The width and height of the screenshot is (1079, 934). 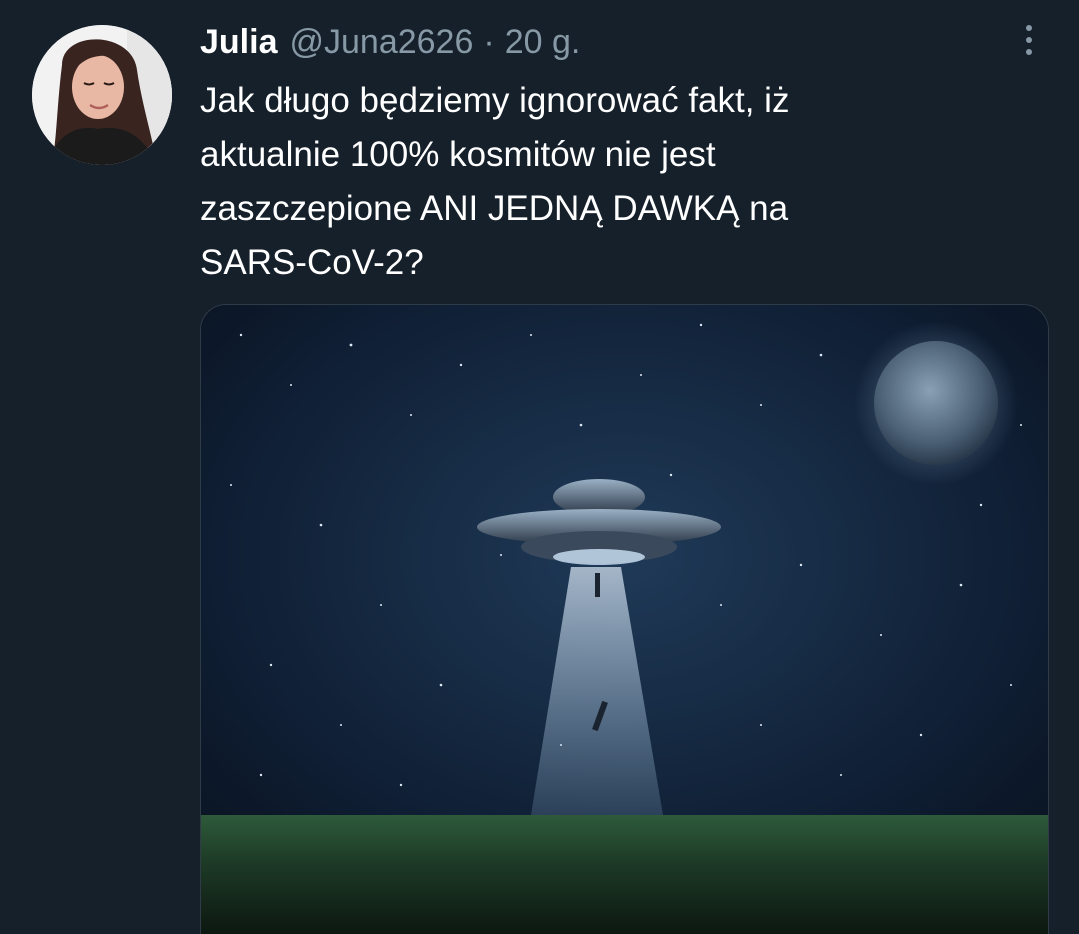 What do you see at coordinates (312, 262) in the screenshot?
I see `tweet-text-line: SARS-CoV-2?` at bounding box center [312, 262].